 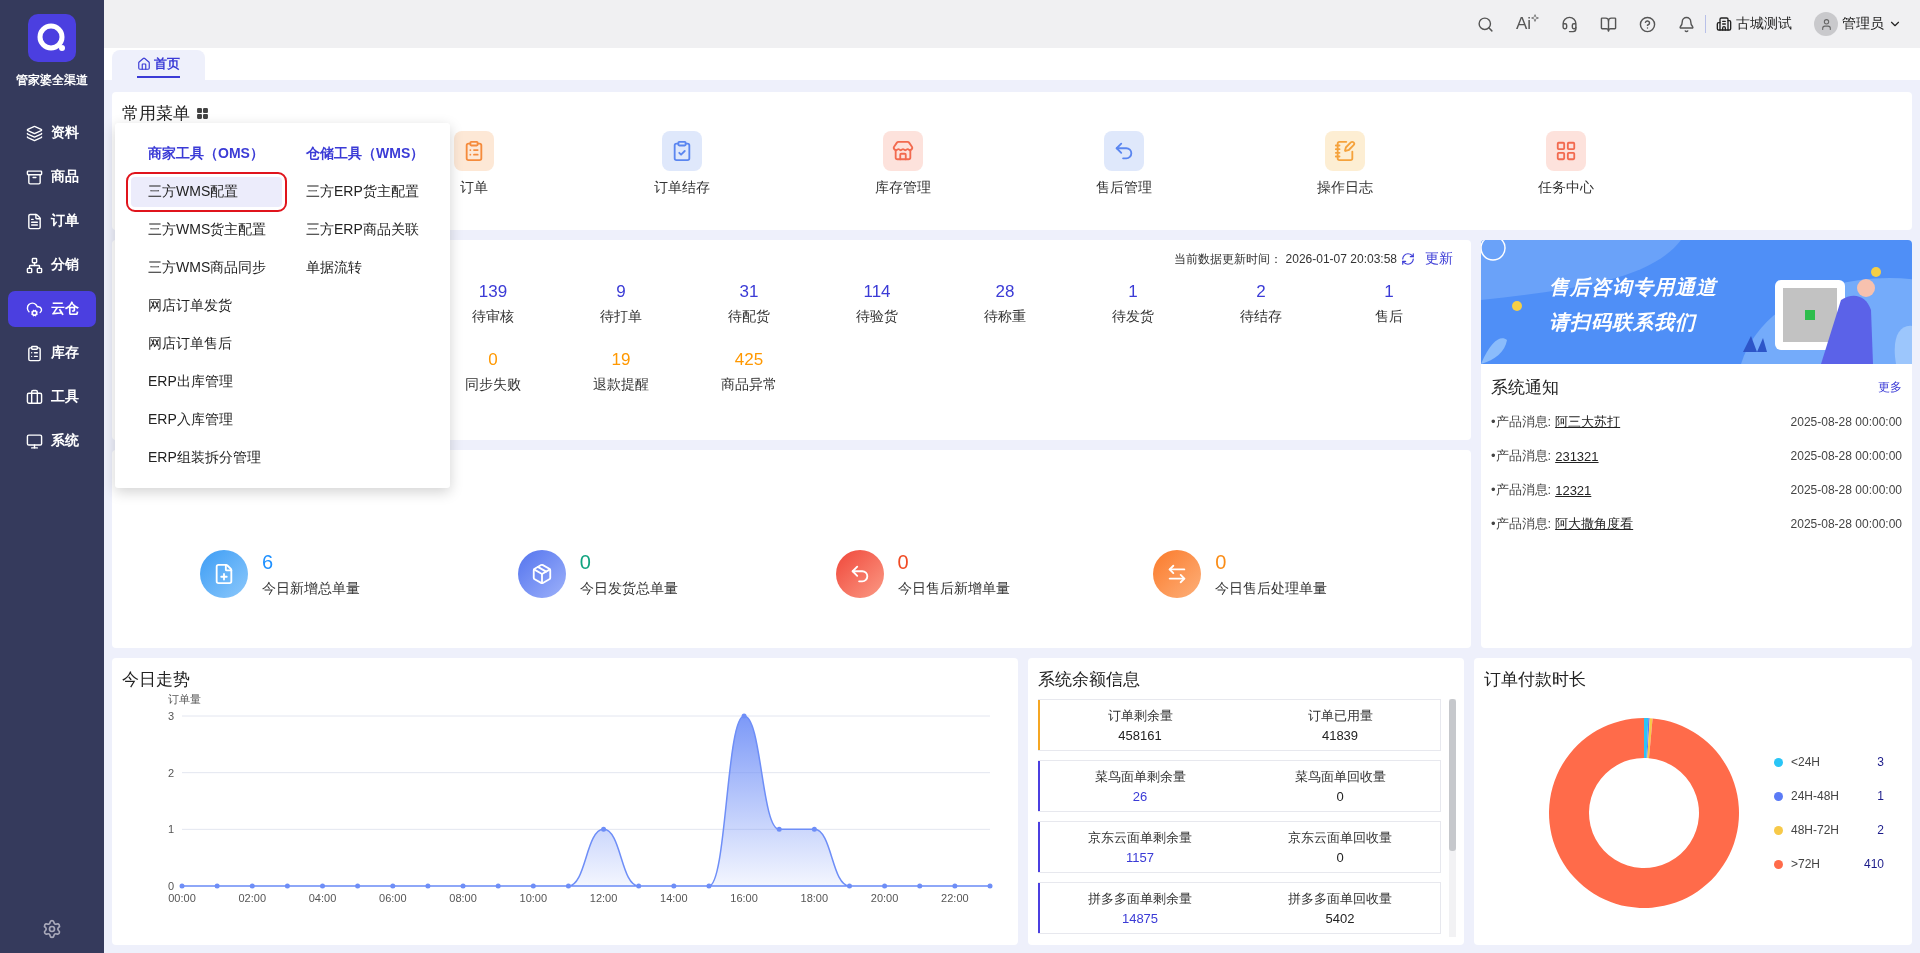 What do you see at coordinates (52, 133) in the screenshot?
I see `sidebar-item: 资料` at bounding box center [52, 133].